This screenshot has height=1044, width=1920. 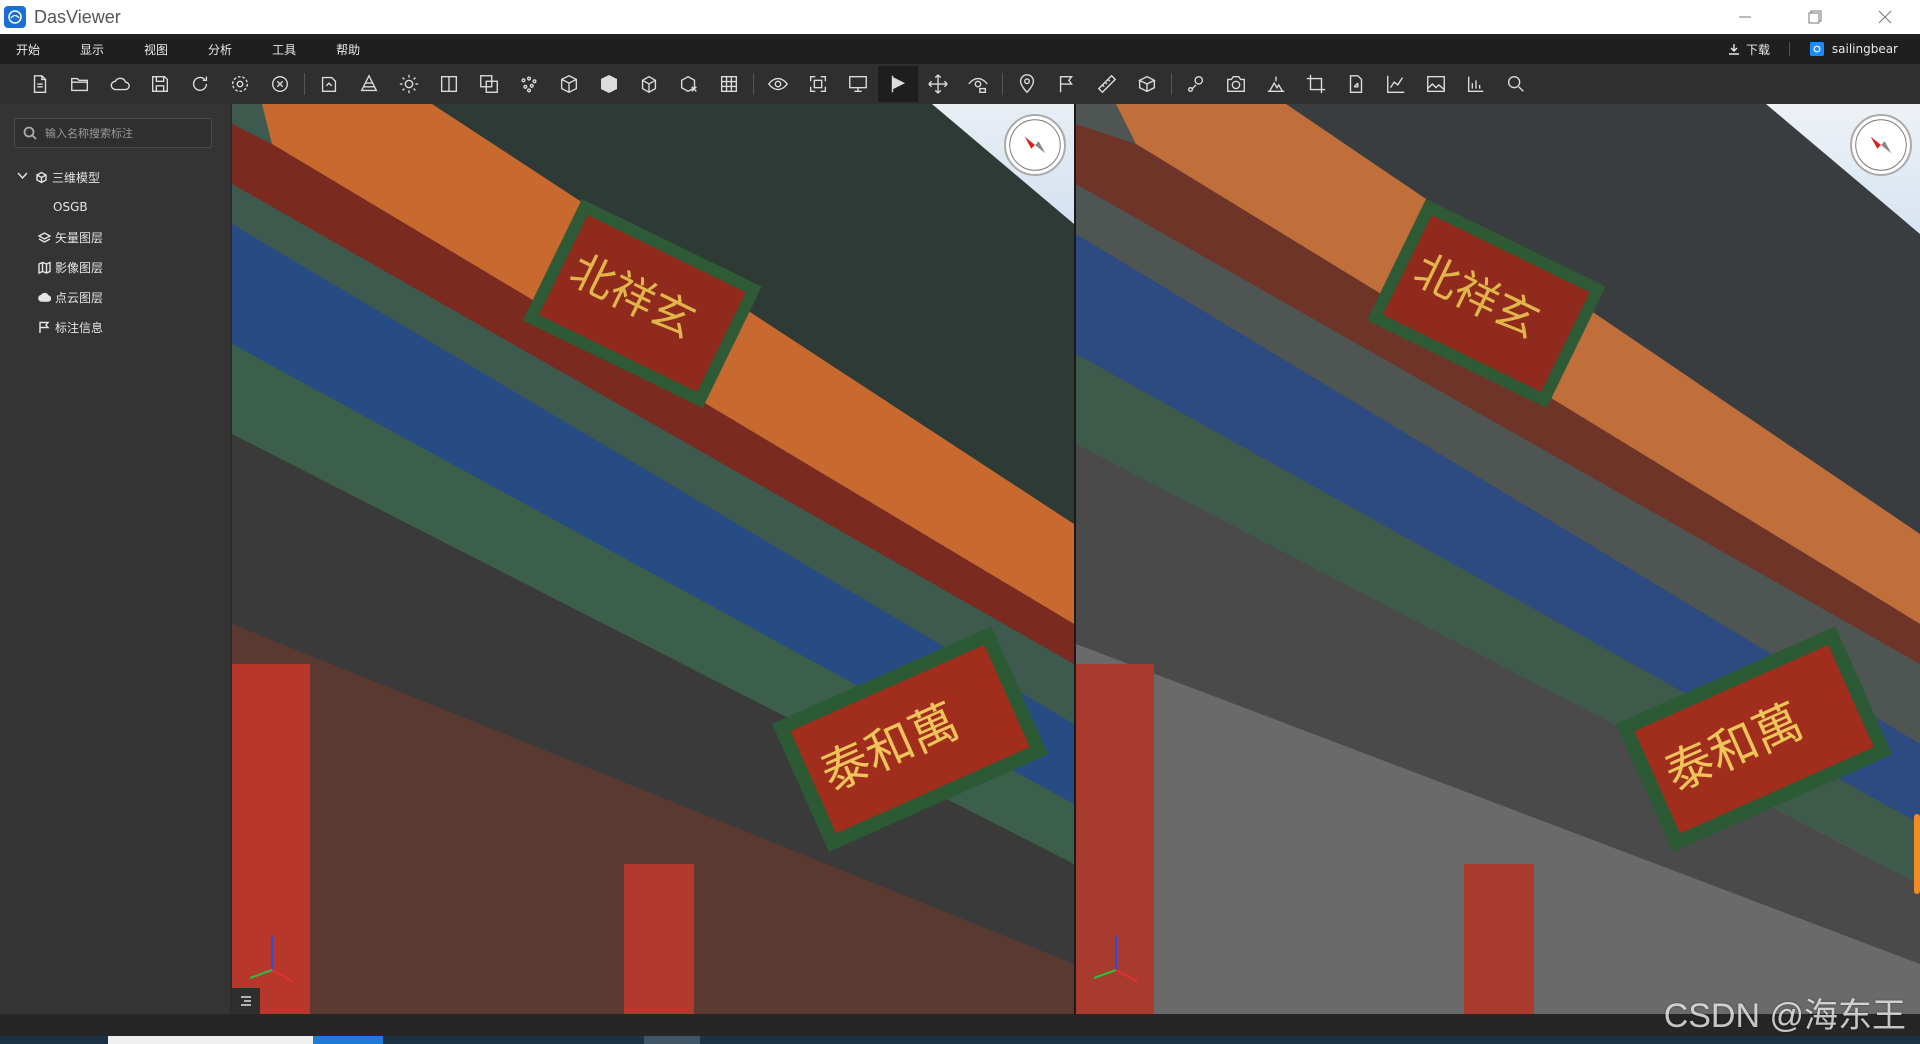 I want to click on search-button, so click(x=1516, y=84).